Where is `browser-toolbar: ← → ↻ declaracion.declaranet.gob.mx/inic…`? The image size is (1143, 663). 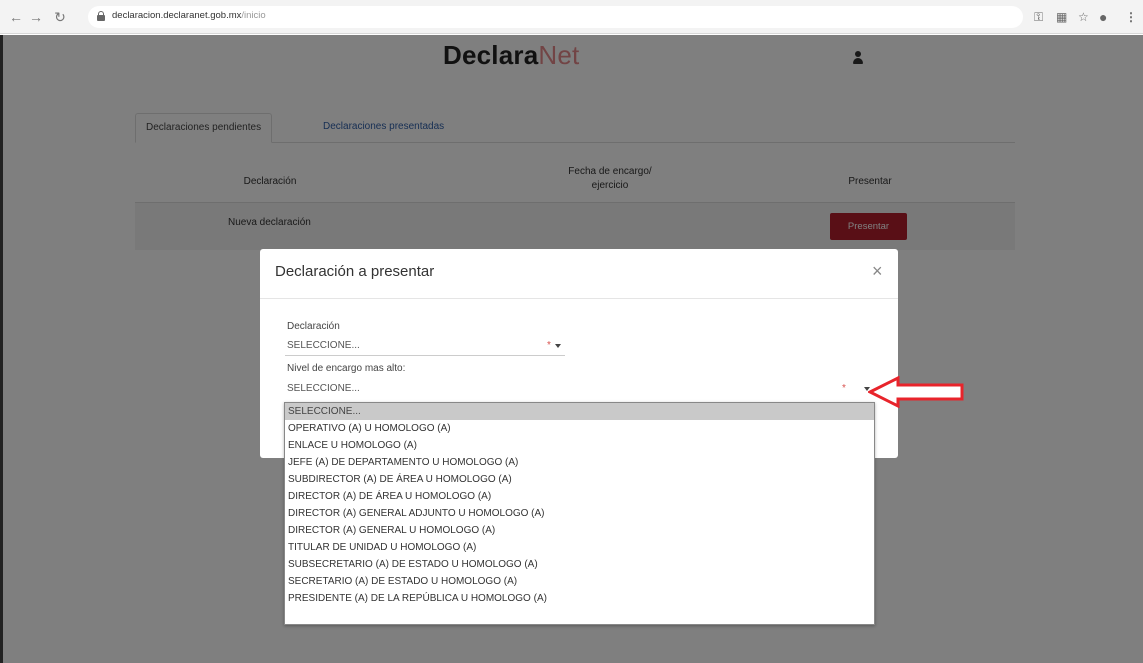
browser-toolbar: ← → ↻ declaracion.declaranet.gob.mx/inic… is located at coordinates (571, 17).